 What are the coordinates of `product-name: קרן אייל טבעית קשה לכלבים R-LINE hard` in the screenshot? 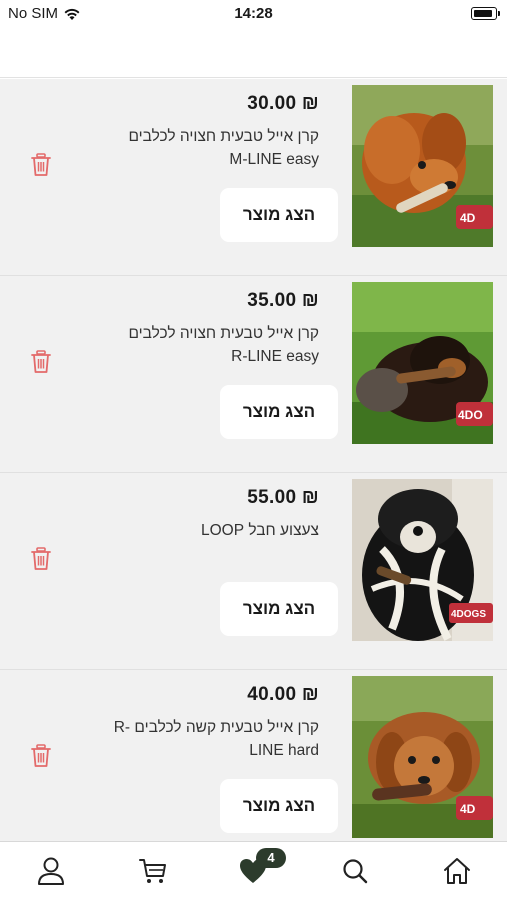 It's located at (216, 739).